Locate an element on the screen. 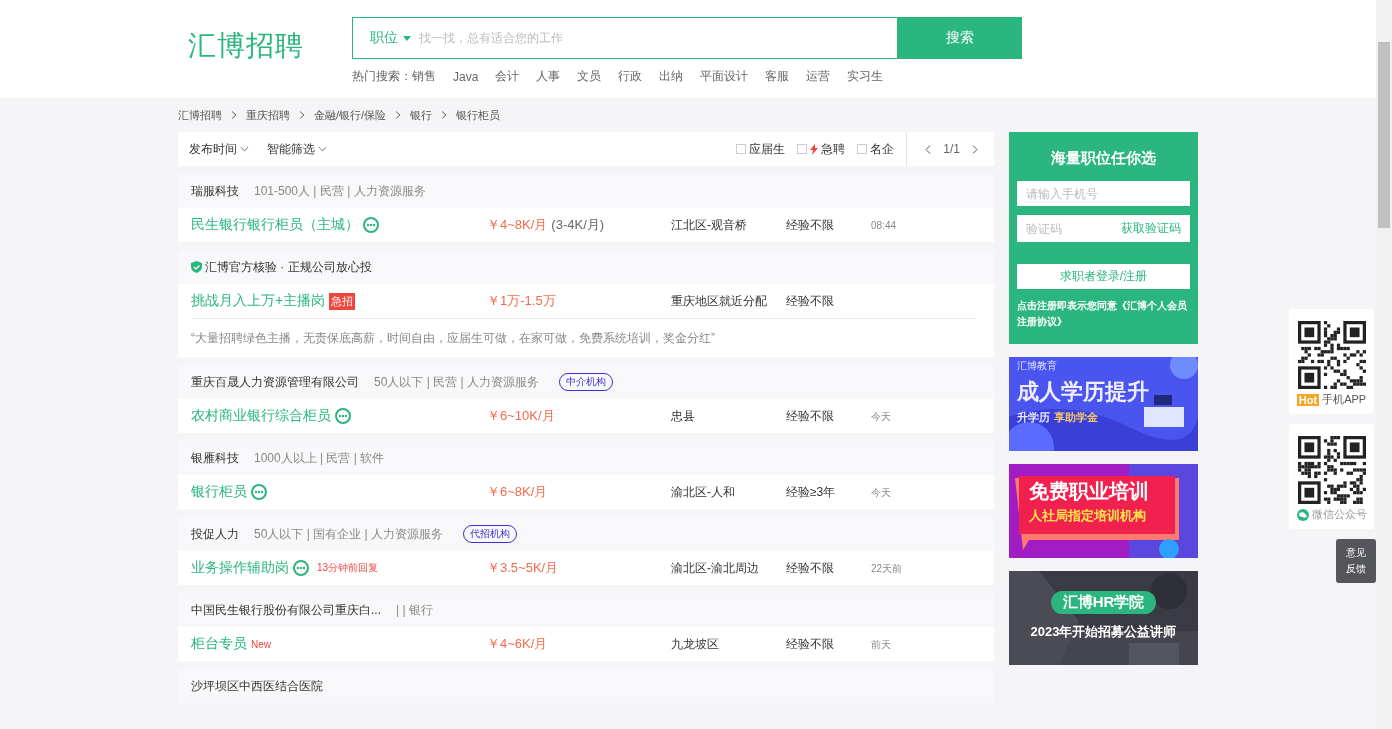 This screenshot has width=1392, height=729. company-info: 50人以下 | 国有企业 | 人力资源服务 is located at coordinates (348, 534).